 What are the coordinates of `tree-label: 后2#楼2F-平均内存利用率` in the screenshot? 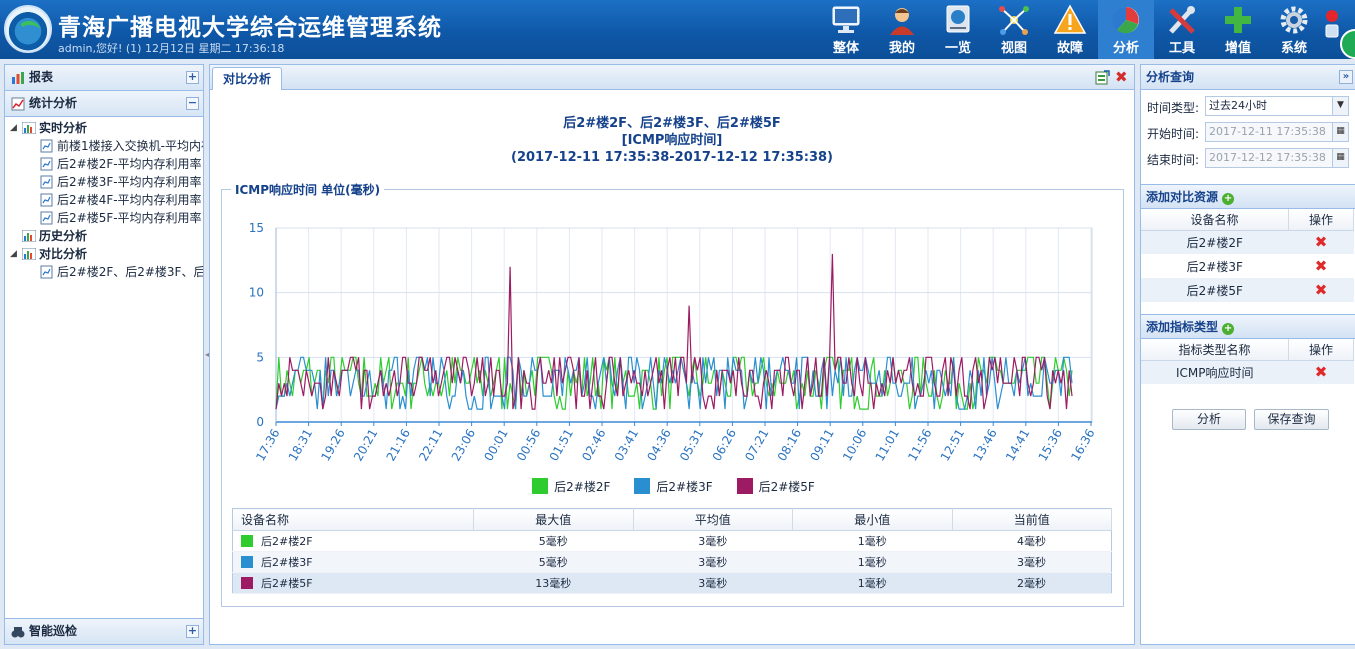 It's located at (129, 164).